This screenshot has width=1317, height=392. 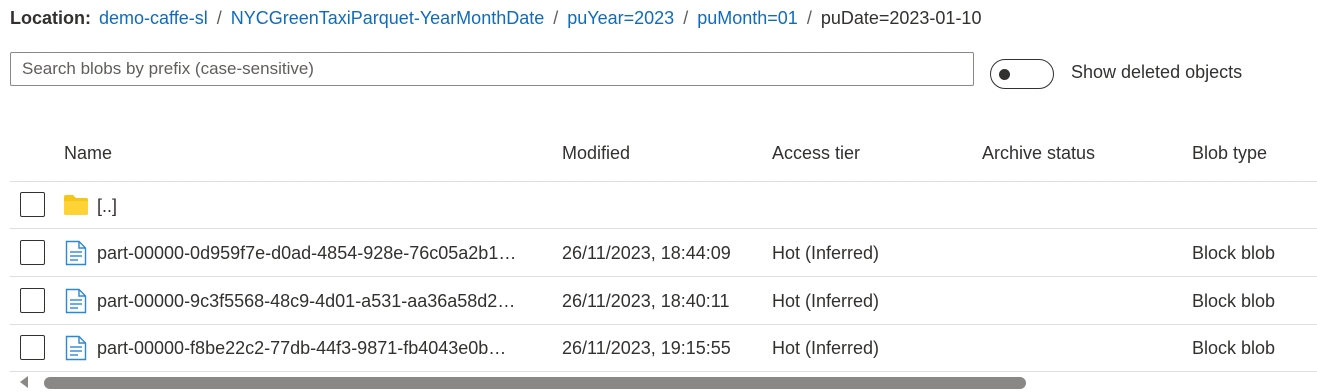 I want to click on breadcrumb-current: puDate=2023-01-10, so click(x=901, y=17).